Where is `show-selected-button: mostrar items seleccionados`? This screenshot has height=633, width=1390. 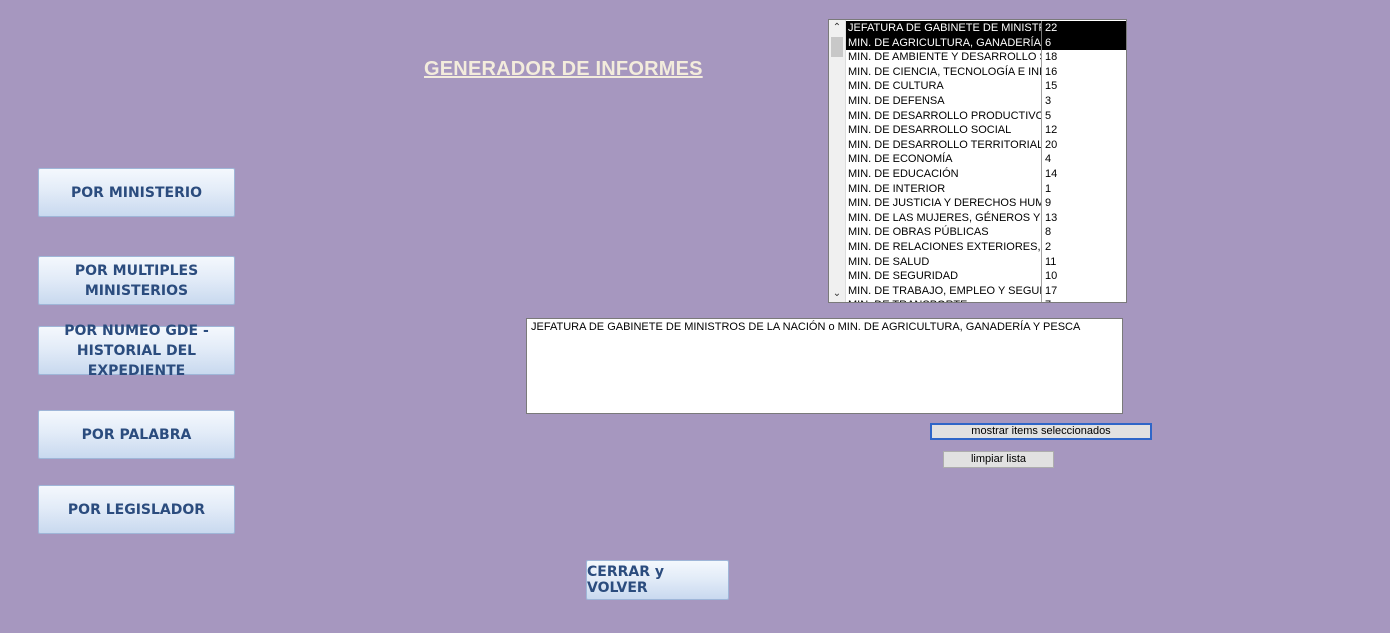 show-selected-button: mostrar items seleccionados is located at coordinates (1041, 431).